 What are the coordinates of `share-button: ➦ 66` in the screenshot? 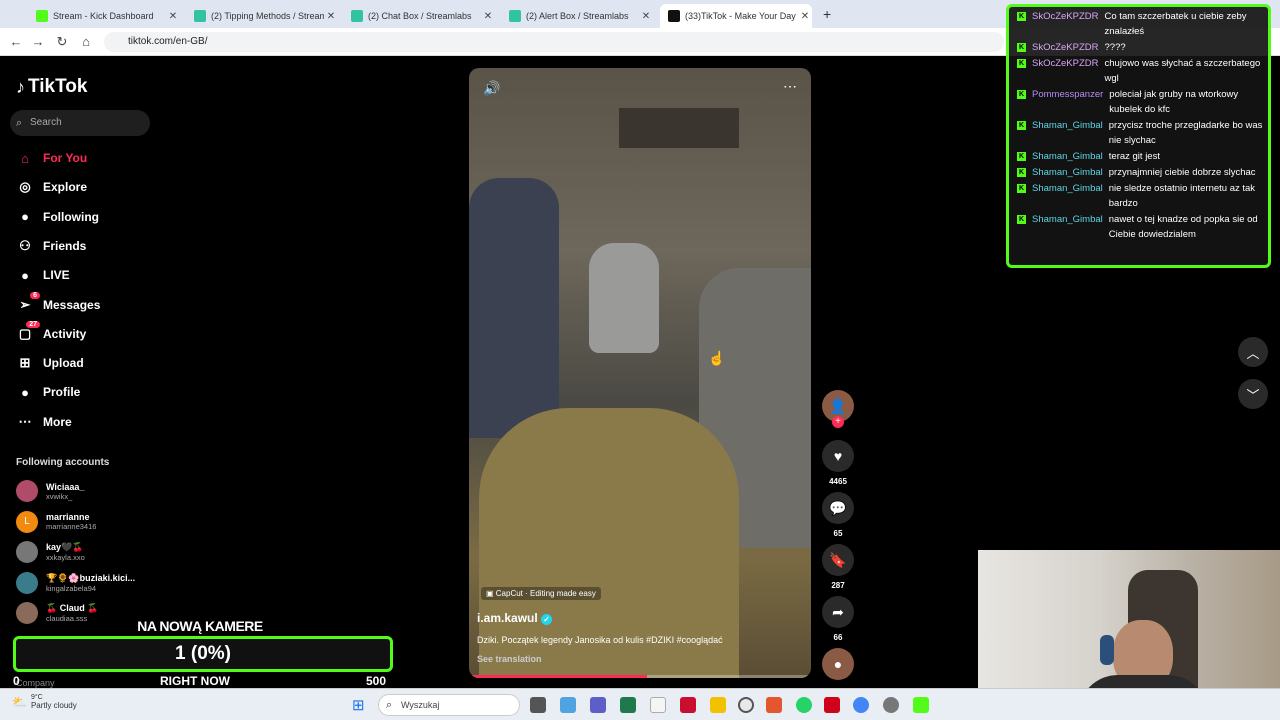 It's located at (838, 619).